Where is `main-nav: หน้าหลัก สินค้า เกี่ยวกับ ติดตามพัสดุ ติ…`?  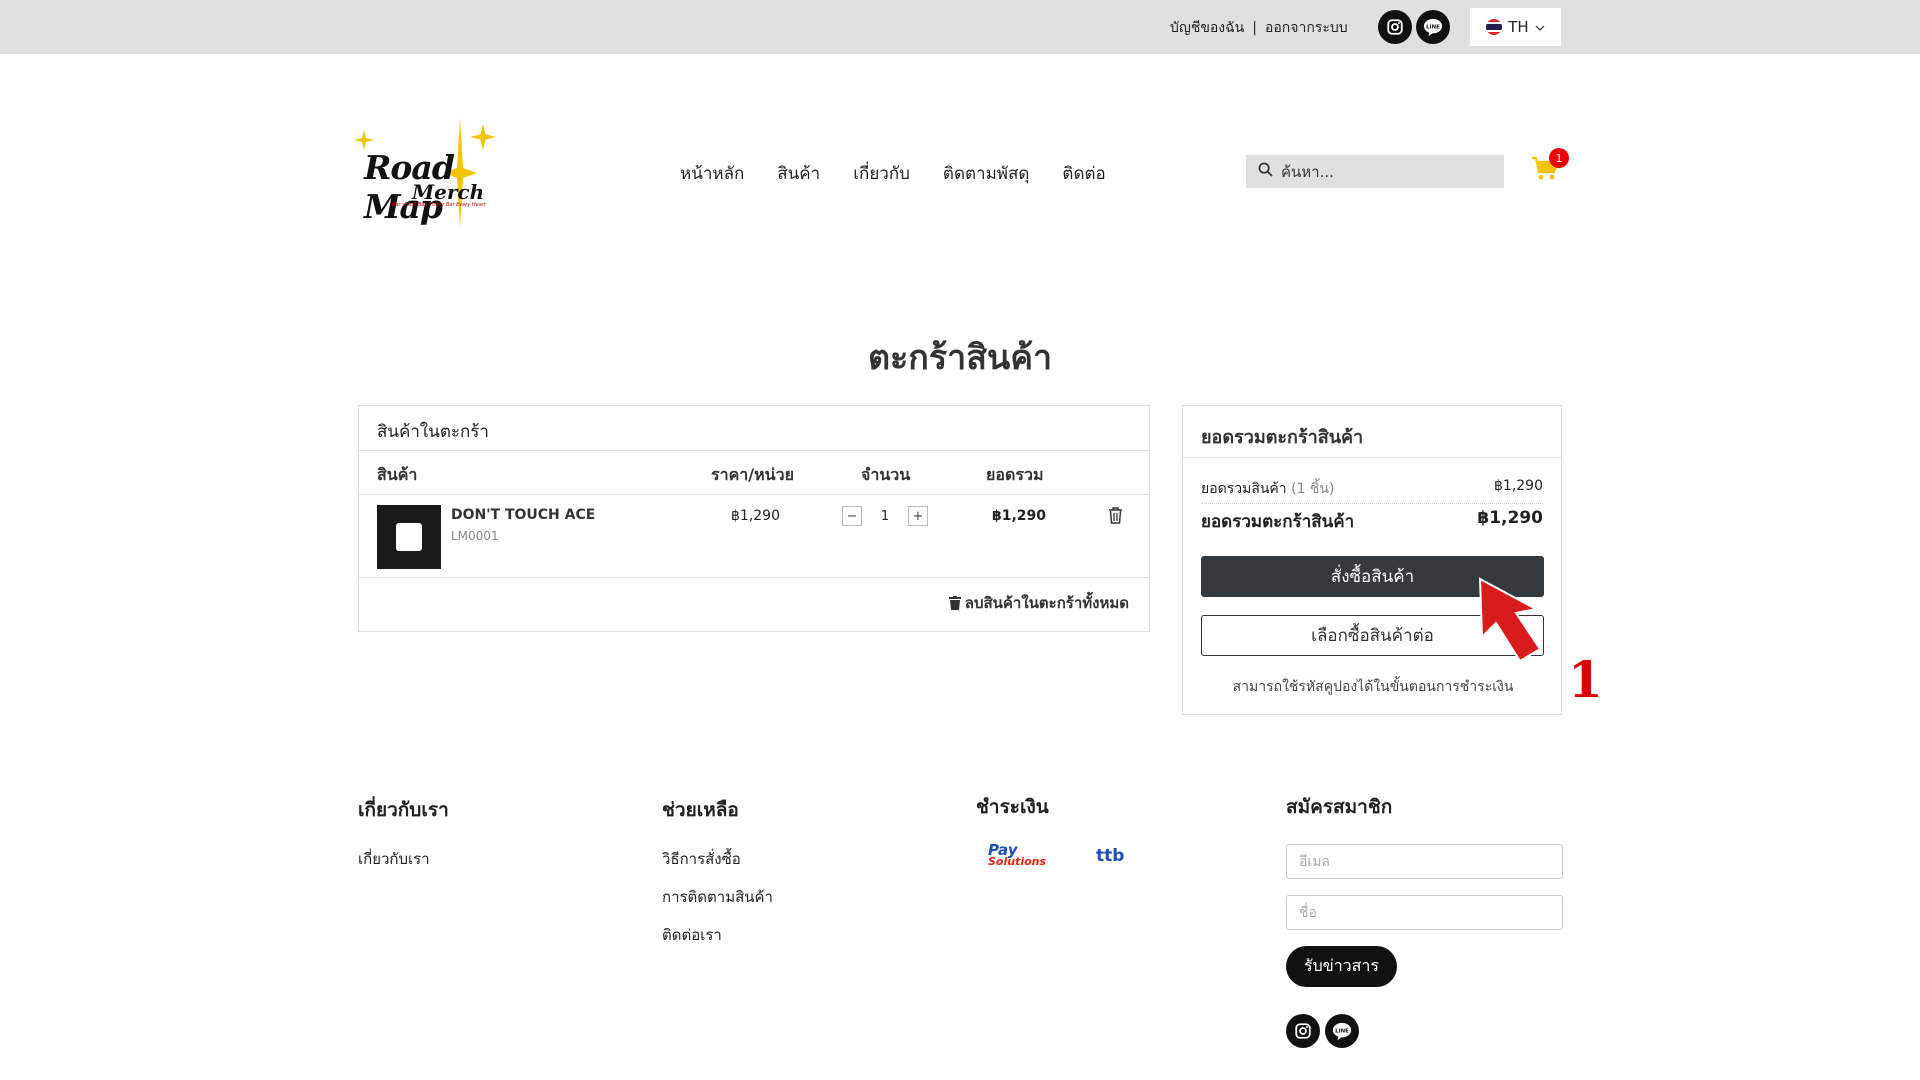
main-nav: หน้าหลัก สินค้า เกี่ยวกับ ติดตามพัสดุ ติ… is located at coordinates (893, 173).